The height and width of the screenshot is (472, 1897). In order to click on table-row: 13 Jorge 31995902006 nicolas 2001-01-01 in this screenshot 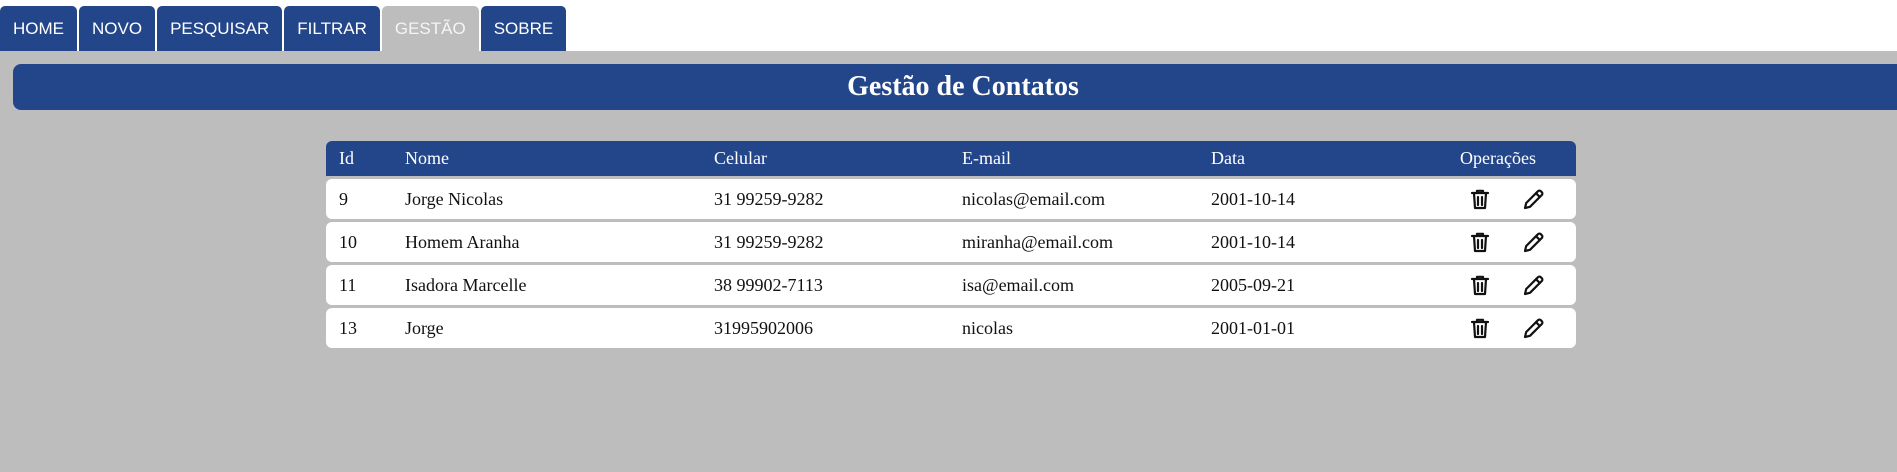, I will do `click(951, 328)`.